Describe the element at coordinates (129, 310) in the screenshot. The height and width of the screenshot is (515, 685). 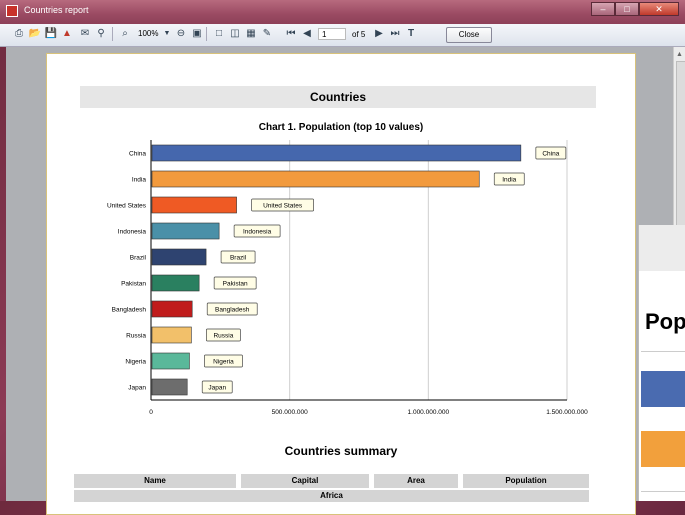
I see `y-tick-label: Bangladesh` at that location.